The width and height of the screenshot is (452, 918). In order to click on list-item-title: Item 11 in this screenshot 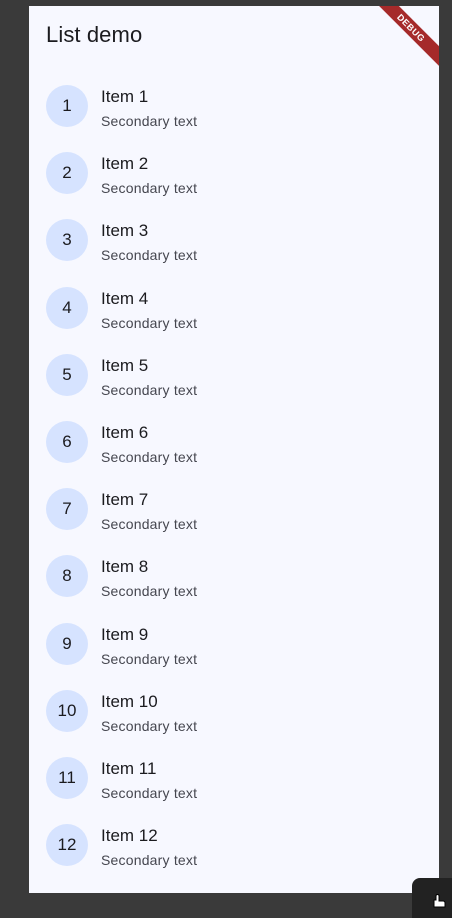, I will do `click(129, 768)`.